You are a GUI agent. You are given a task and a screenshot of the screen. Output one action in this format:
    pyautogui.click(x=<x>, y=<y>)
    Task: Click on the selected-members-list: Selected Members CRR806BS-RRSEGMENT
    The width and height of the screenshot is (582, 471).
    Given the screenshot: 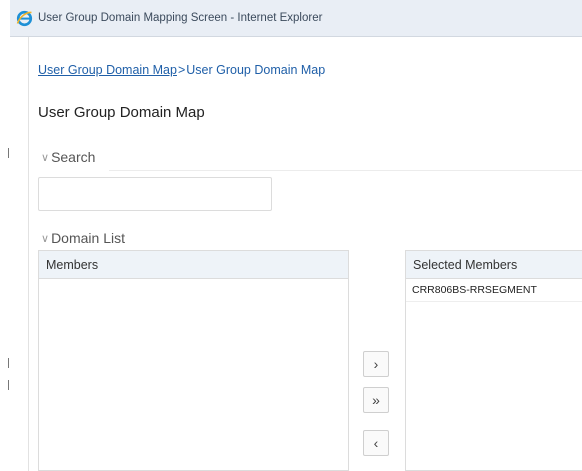 What is the action you would take?
    pyautogui.click(x=493, y=360)
    